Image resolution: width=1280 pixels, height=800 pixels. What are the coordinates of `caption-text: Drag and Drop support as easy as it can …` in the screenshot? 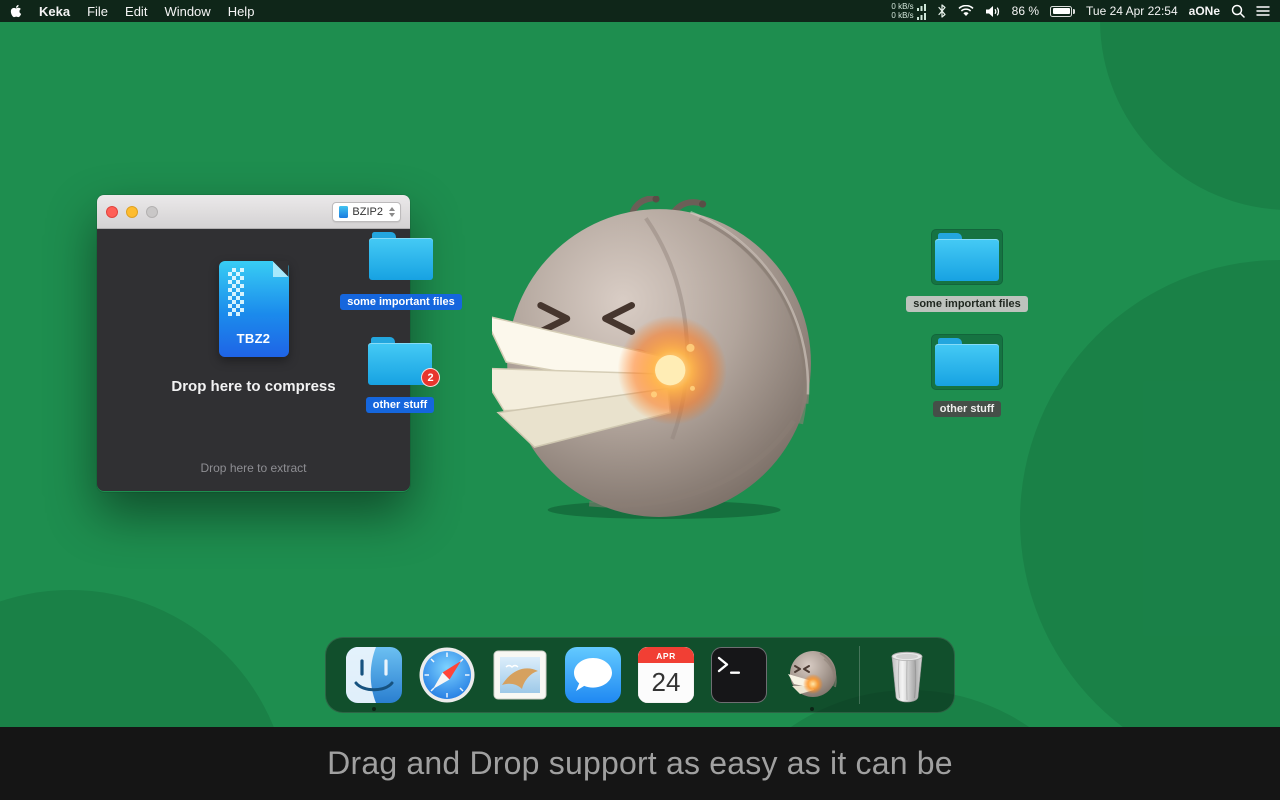 It's located at (640, 763).